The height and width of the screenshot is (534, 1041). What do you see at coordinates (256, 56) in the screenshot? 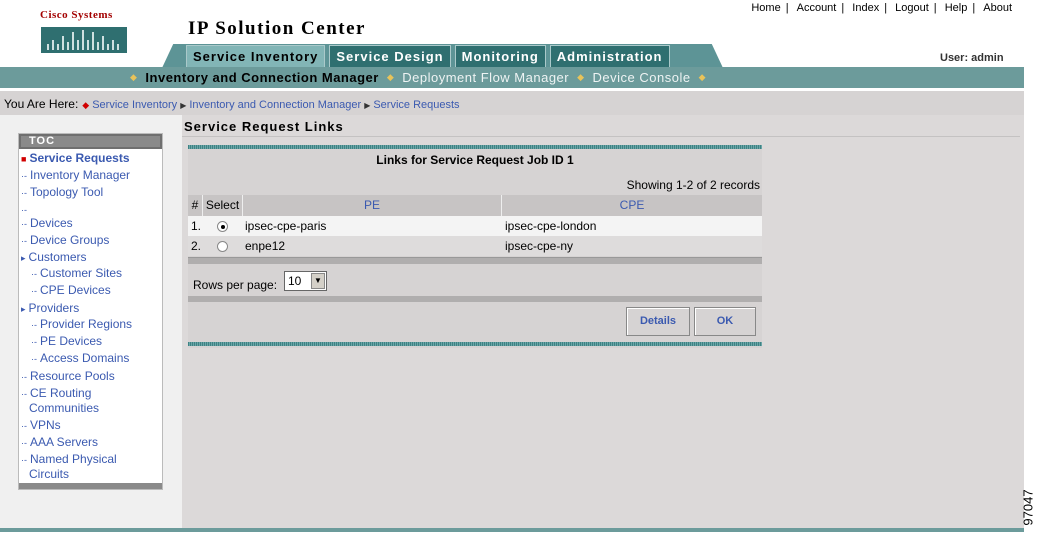
I see `tab-service-inventory: Service Inventory` at bounding box center [256, 56].